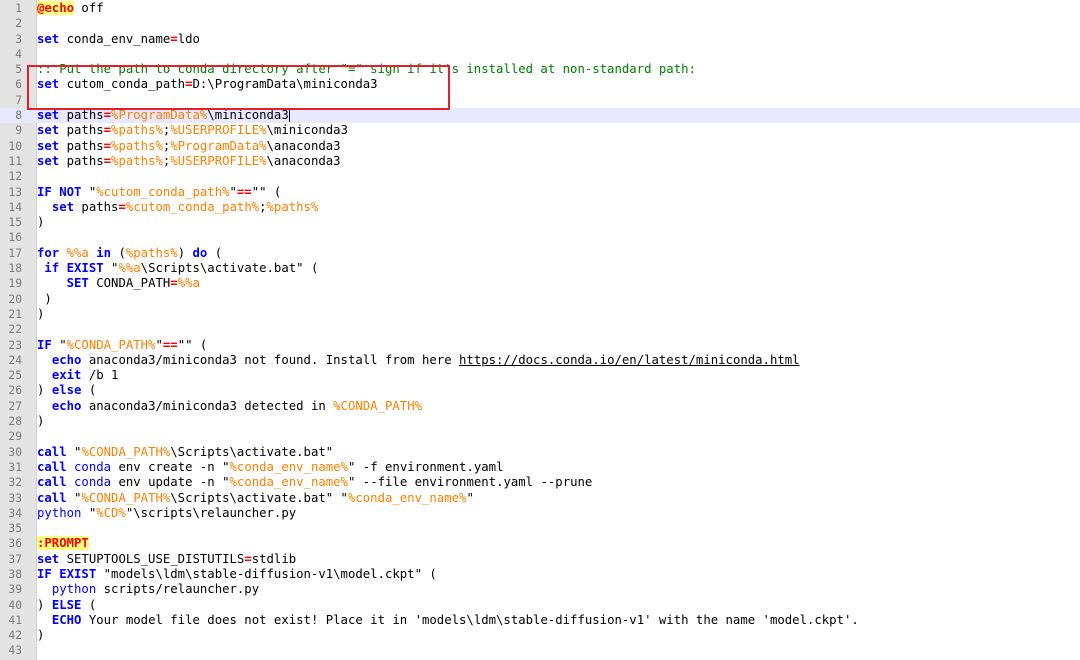 The image size is (1080, 660). I want to click on line-number: 34, so click(15, 513).